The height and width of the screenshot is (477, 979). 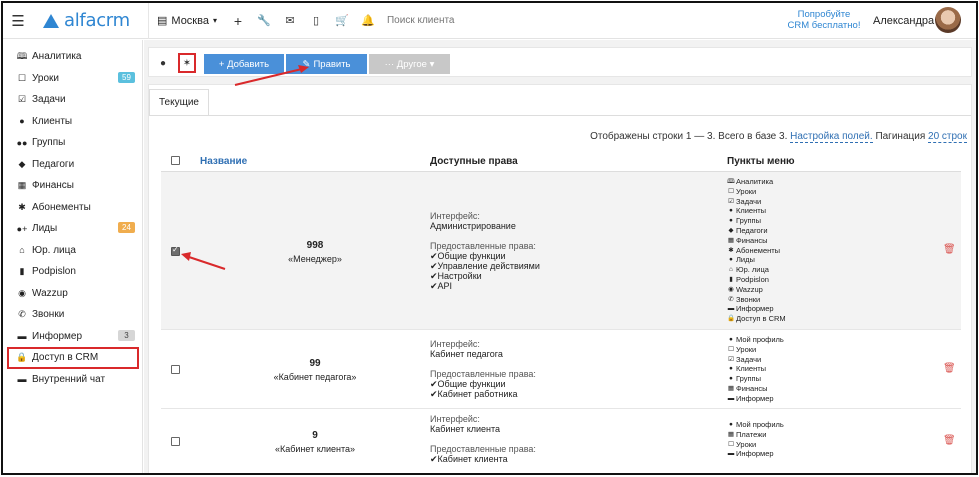 I want to click on menu-item: ✱ Абонементы, so click(x=754, y=250).